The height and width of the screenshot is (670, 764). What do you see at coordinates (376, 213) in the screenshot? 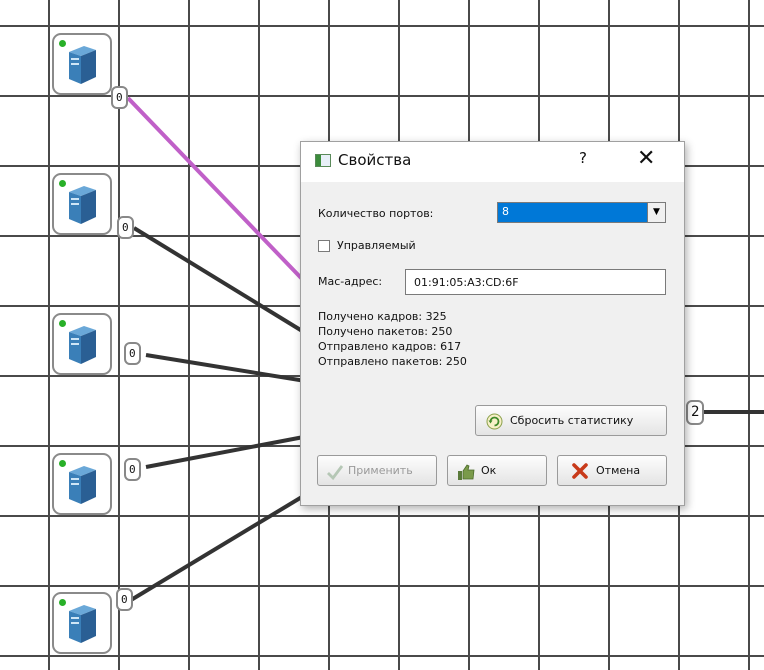
I see `ports-count-label: Количество портов:` at bounding box center [376, 213].